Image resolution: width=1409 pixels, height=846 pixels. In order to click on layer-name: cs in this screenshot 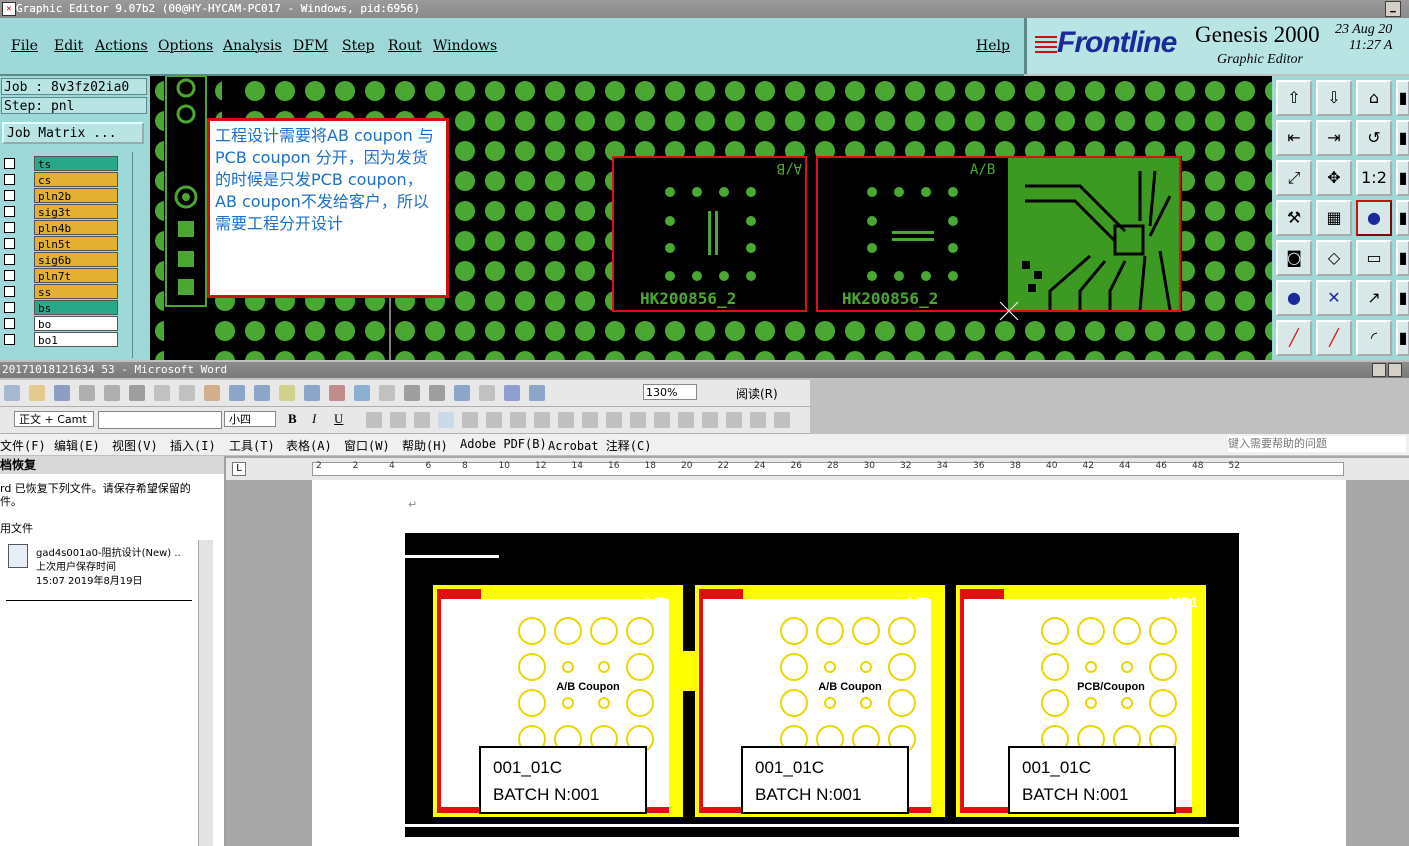, I will do `click(76, 179)`.